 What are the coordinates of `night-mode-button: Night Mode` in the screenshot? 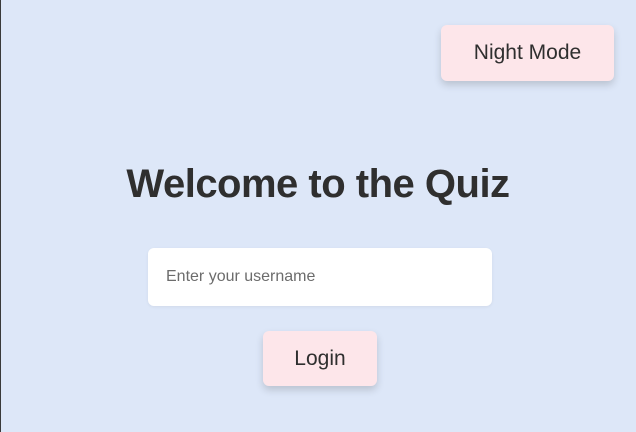 It's located at (527, 53).